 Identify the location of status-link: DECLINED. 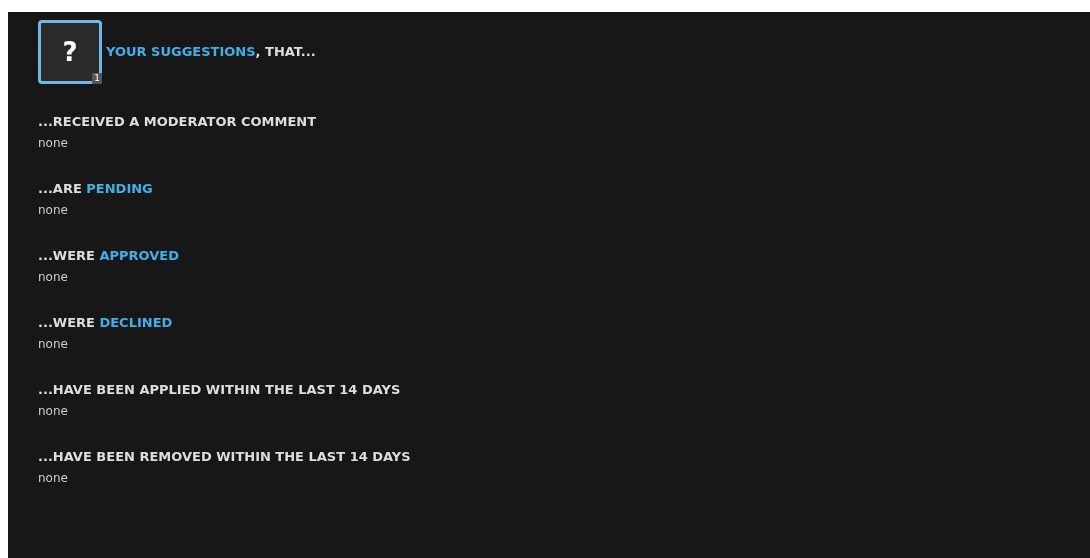
(136, 322).